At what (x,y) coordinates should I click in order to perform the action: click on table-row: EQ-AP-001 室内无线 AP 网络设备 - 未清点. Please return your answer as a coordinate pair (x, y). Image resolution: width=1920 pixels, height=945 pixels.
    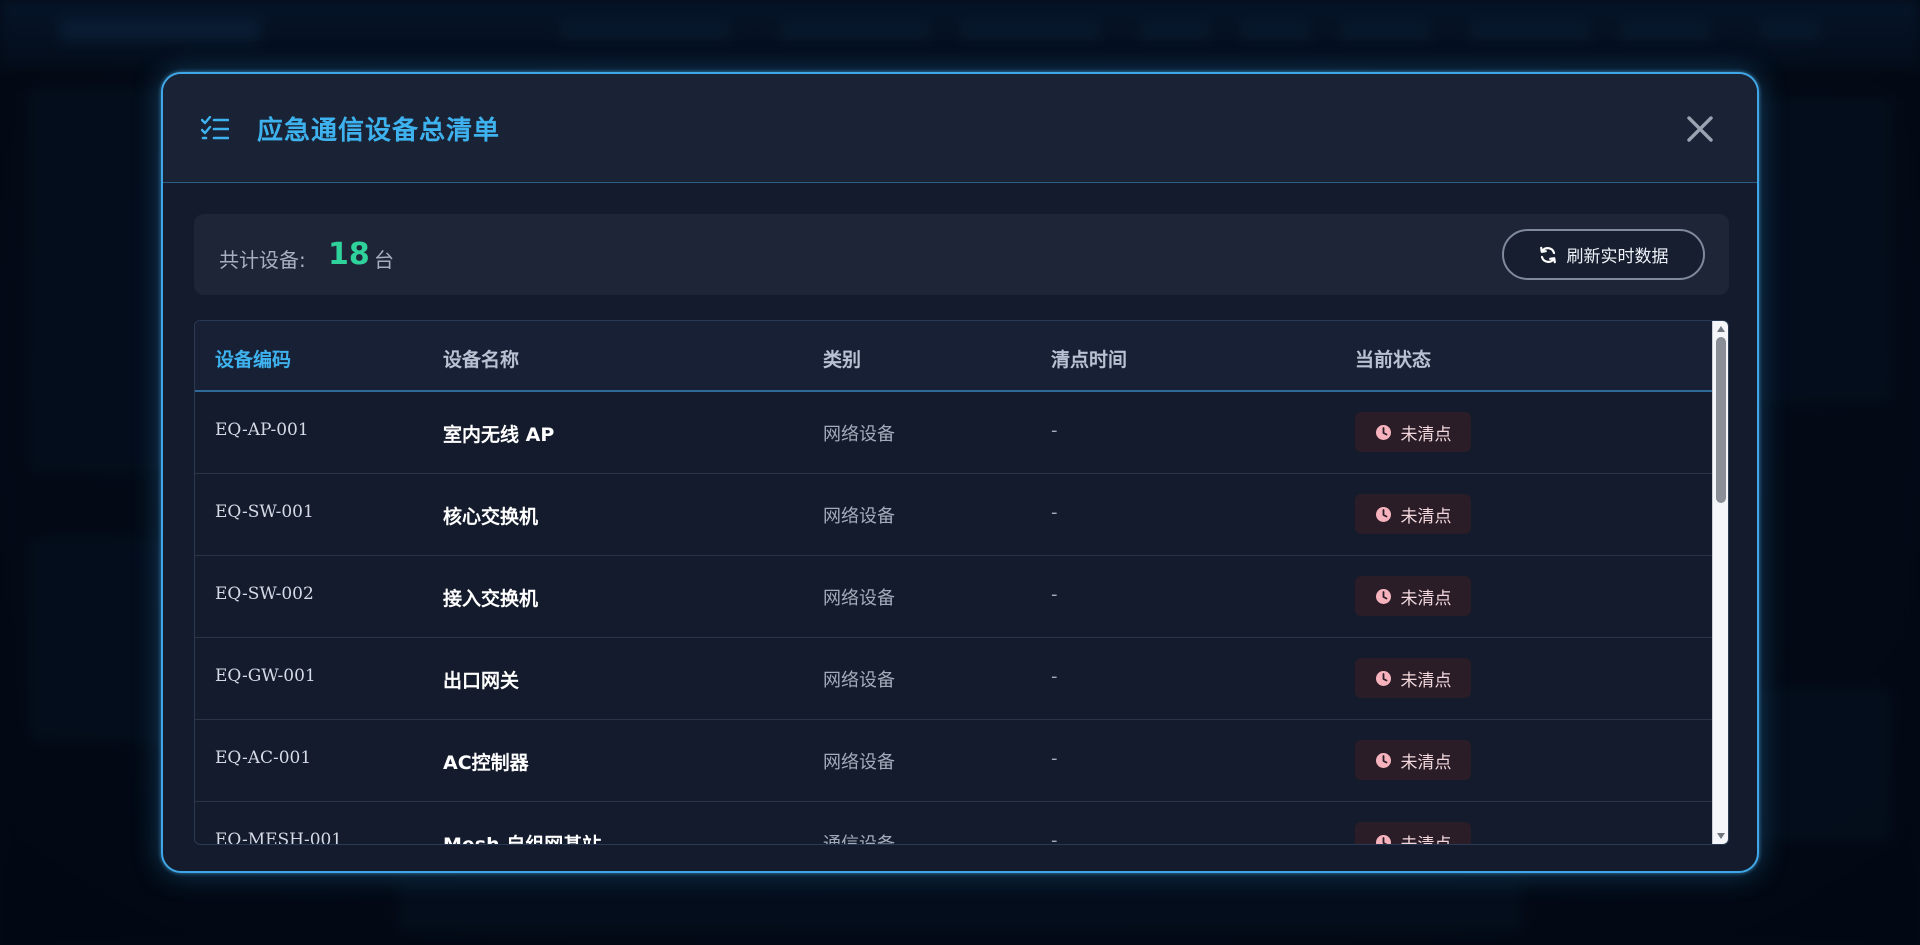
    Looking at the image, I should click on (954, 433).